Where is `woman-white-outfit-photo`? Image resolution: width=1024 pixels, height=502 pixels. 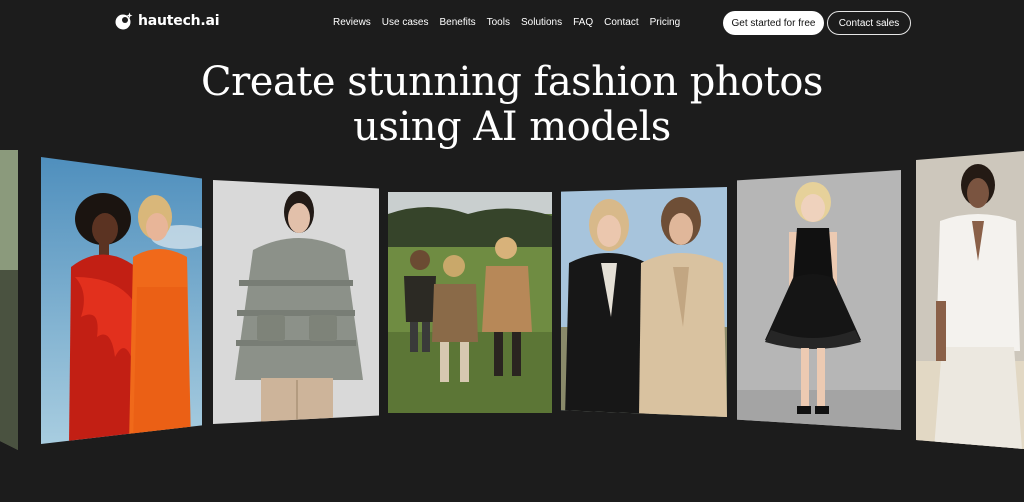
woman-white-outfit-photo is located at coordinates (970, 300).